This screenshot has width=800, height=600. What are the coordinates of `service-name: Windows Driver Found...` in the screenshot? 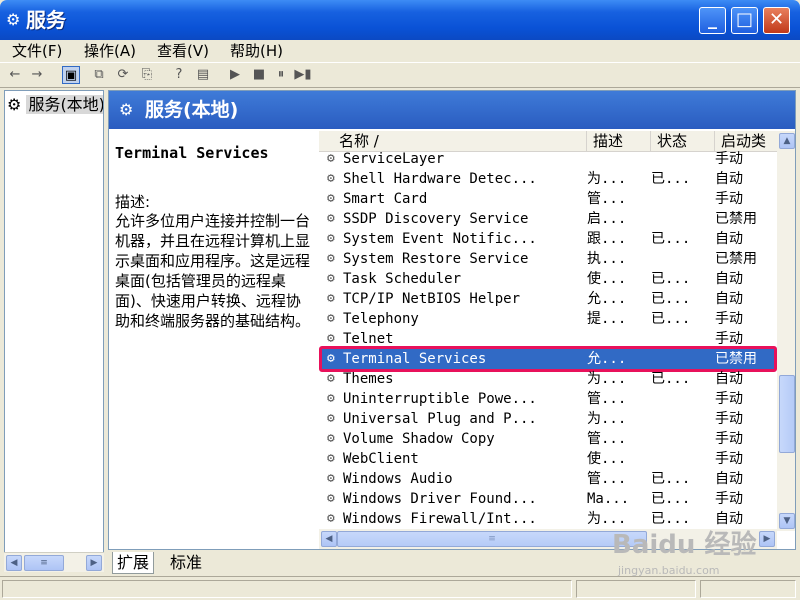 It's located at (440, 499).